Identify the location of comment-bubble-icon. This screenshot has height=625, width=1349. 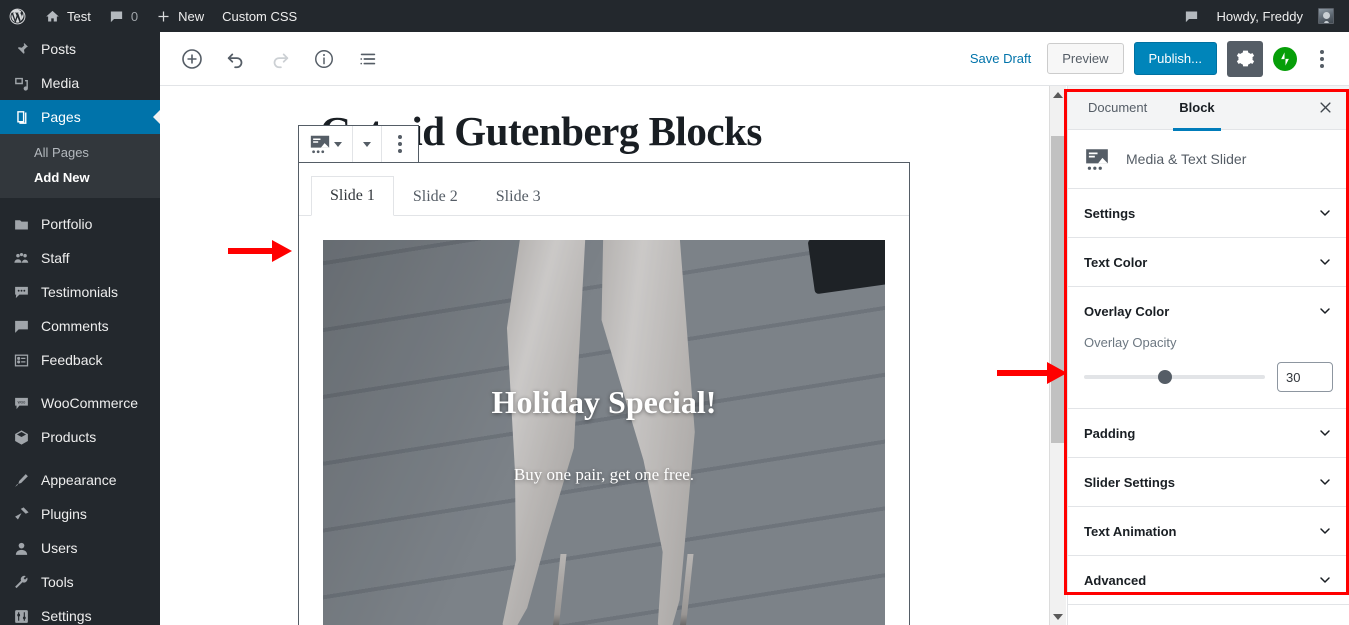
(116, 16).